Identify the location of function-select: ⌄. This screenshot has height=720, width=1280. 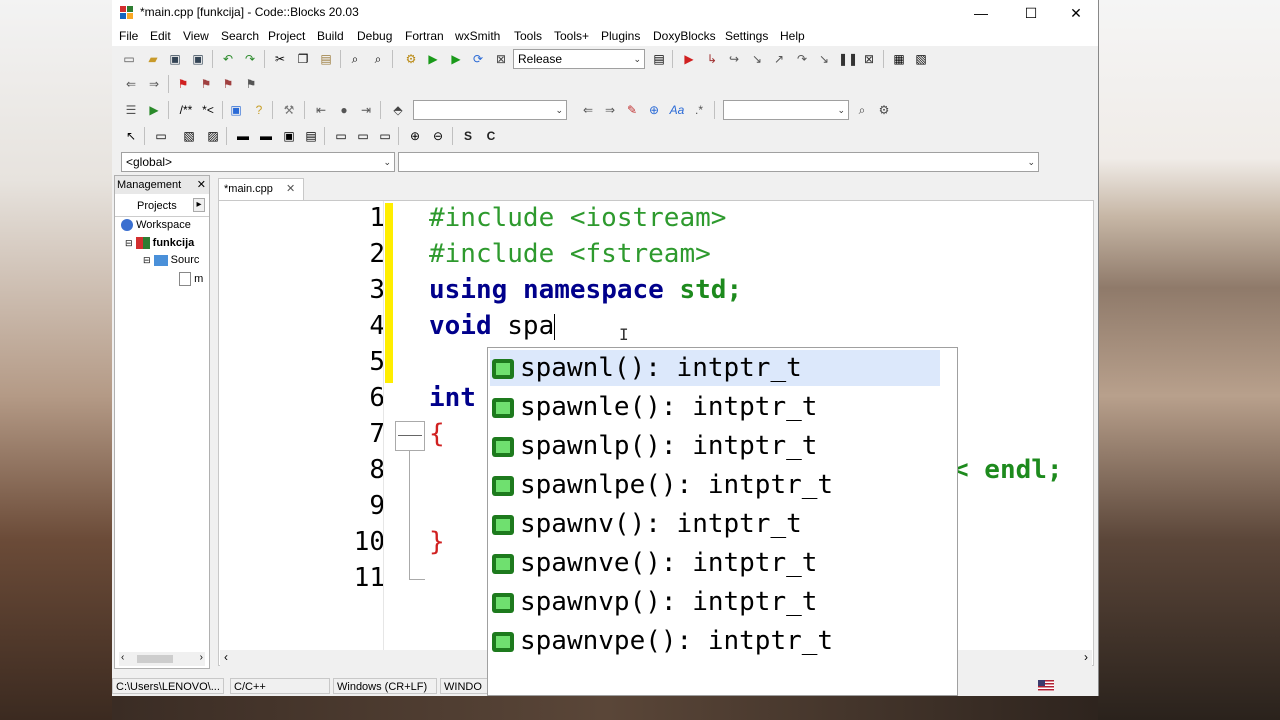
(718, 162).